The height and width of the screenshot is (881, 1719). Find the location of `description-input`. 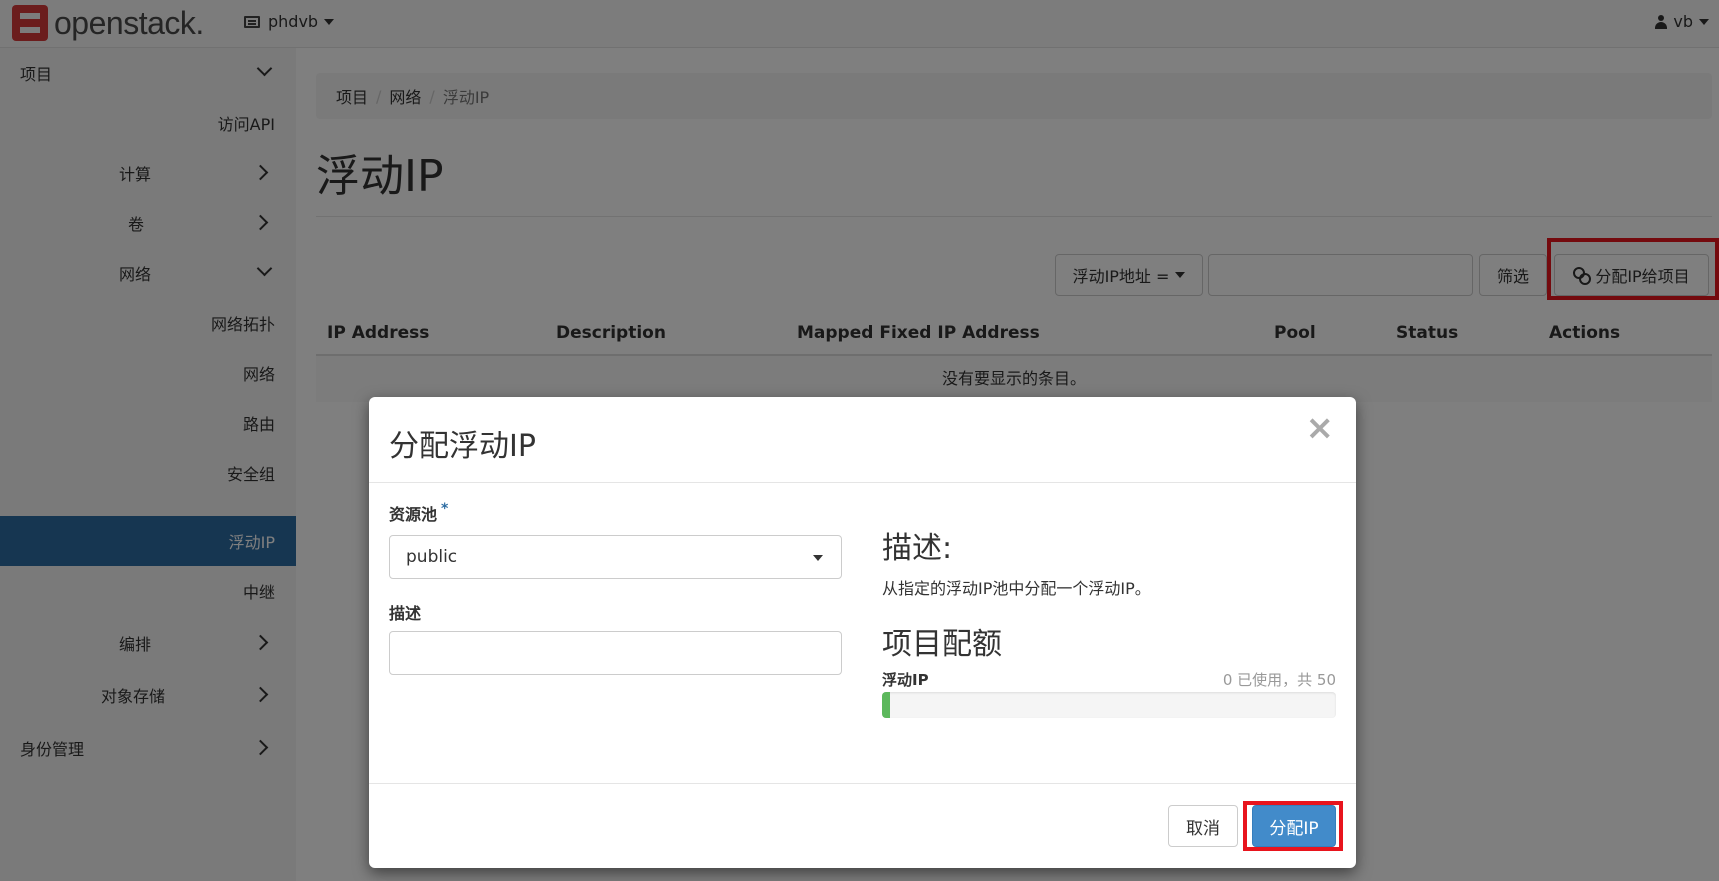

description-input is located at coordinates (615, 653).